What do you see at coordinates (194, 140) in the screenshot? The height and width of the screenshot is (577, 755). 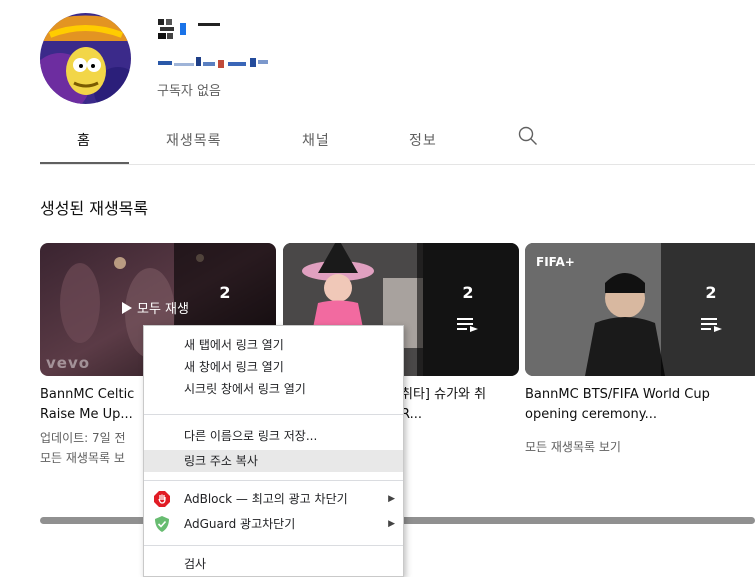 I see `tab-playlists: 재생목록` at bounding box center [194, 140].